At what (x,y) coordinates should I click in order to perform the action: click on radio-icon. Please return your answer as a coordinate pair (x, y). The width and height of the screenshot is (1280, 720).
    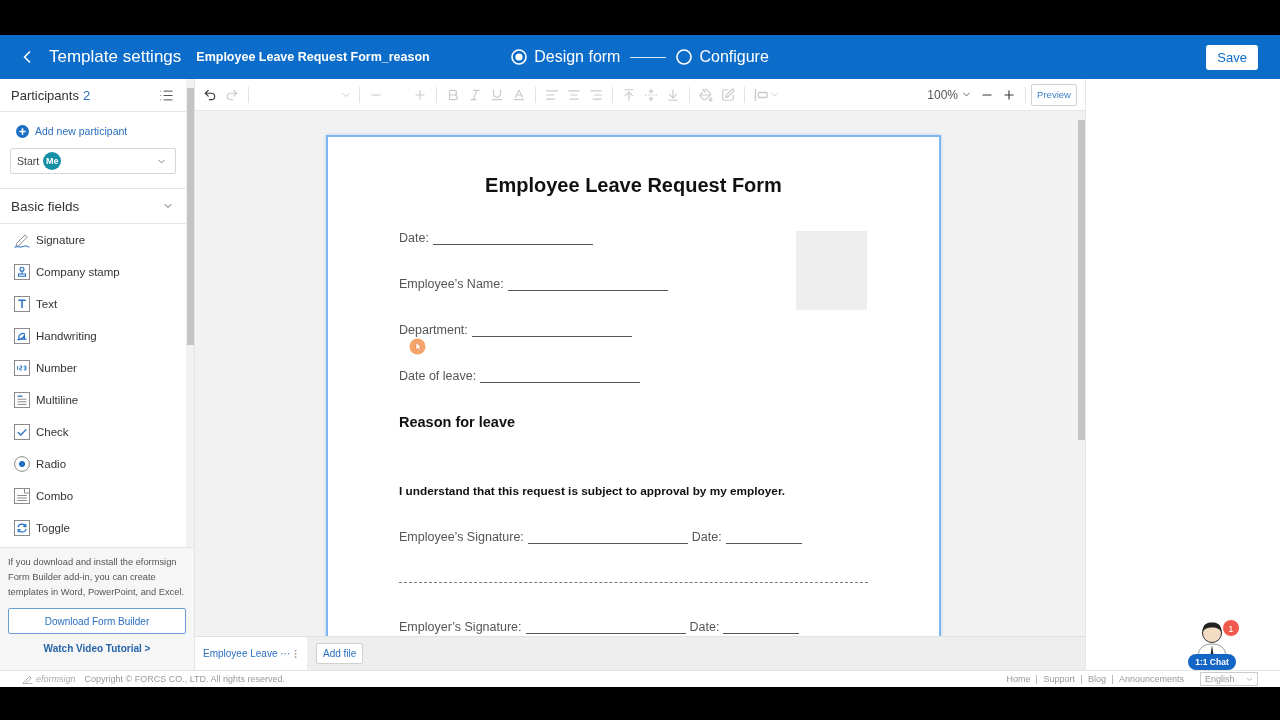
    Looking at the image, I should click on (22, 464).